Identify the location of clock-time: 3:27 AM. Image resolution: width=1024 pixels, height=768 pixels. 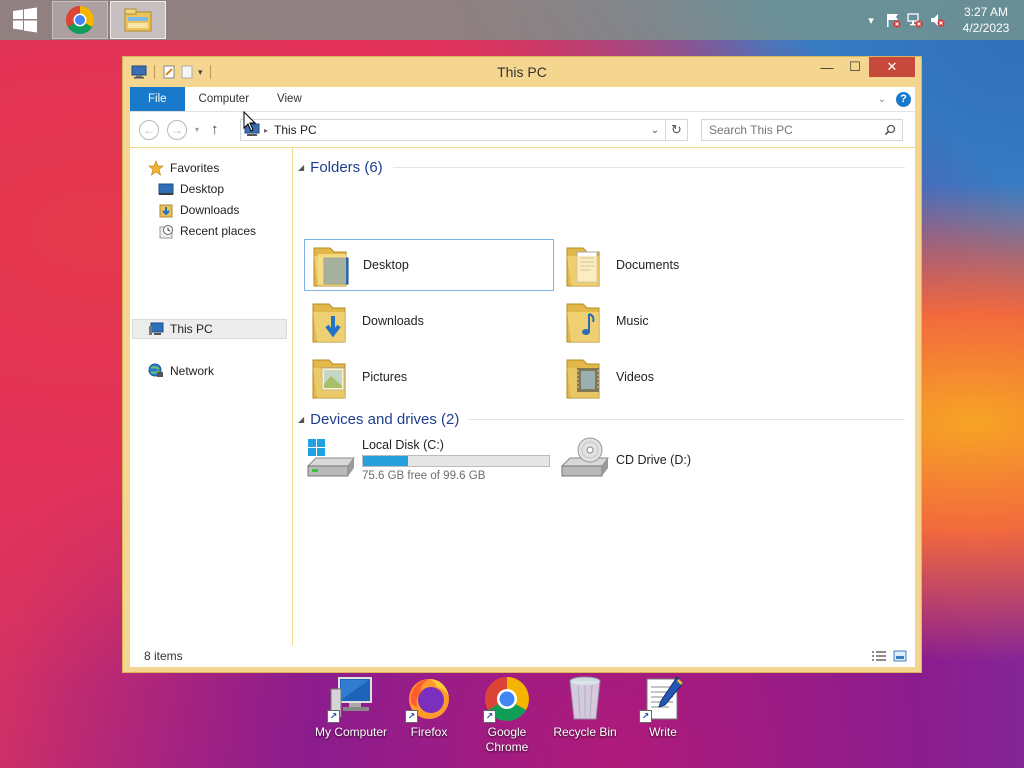
(986, 12).